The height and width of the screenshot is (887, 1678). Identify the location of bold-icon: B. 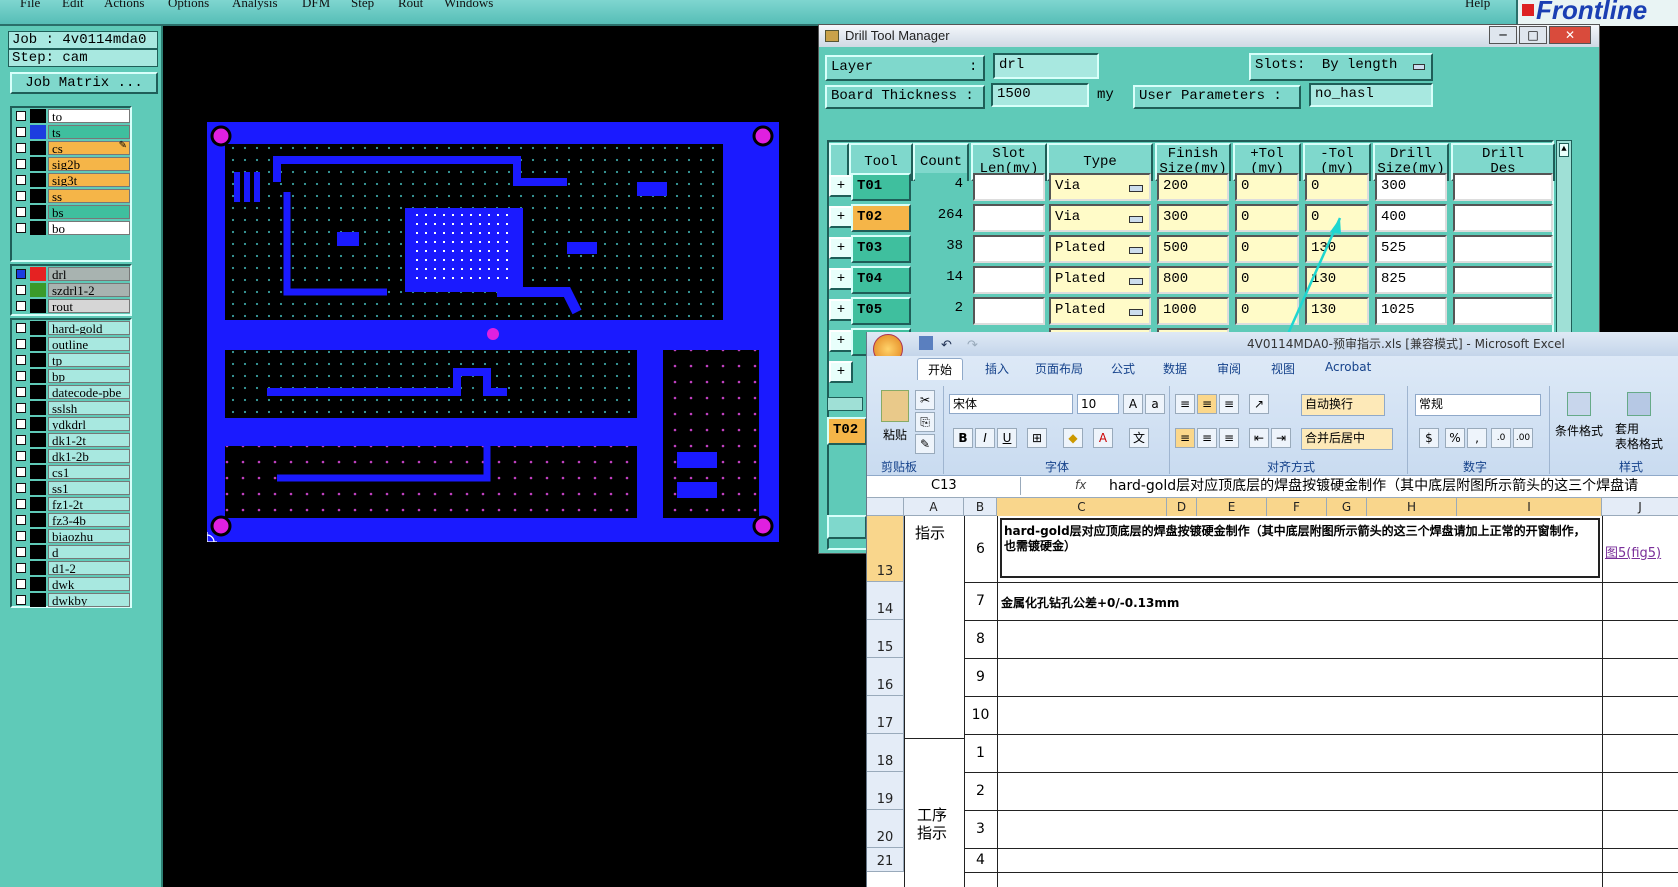
(963, 438).